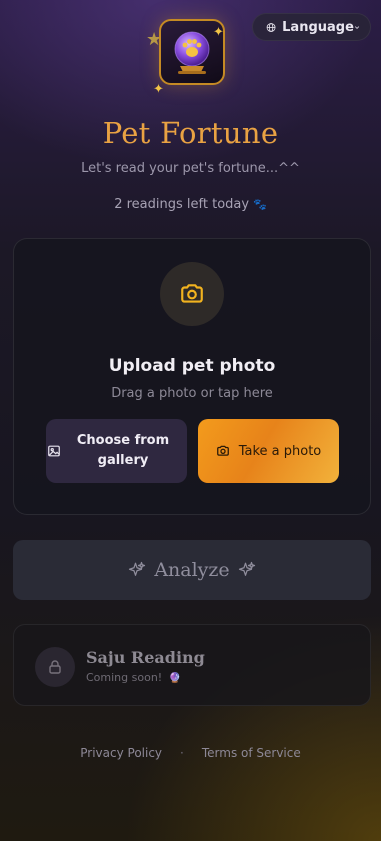 Image resolution: width=381 pixels, height=841 pixels. I want to click on choose-gallery-button: Choose from gallery, so click(116, 451).